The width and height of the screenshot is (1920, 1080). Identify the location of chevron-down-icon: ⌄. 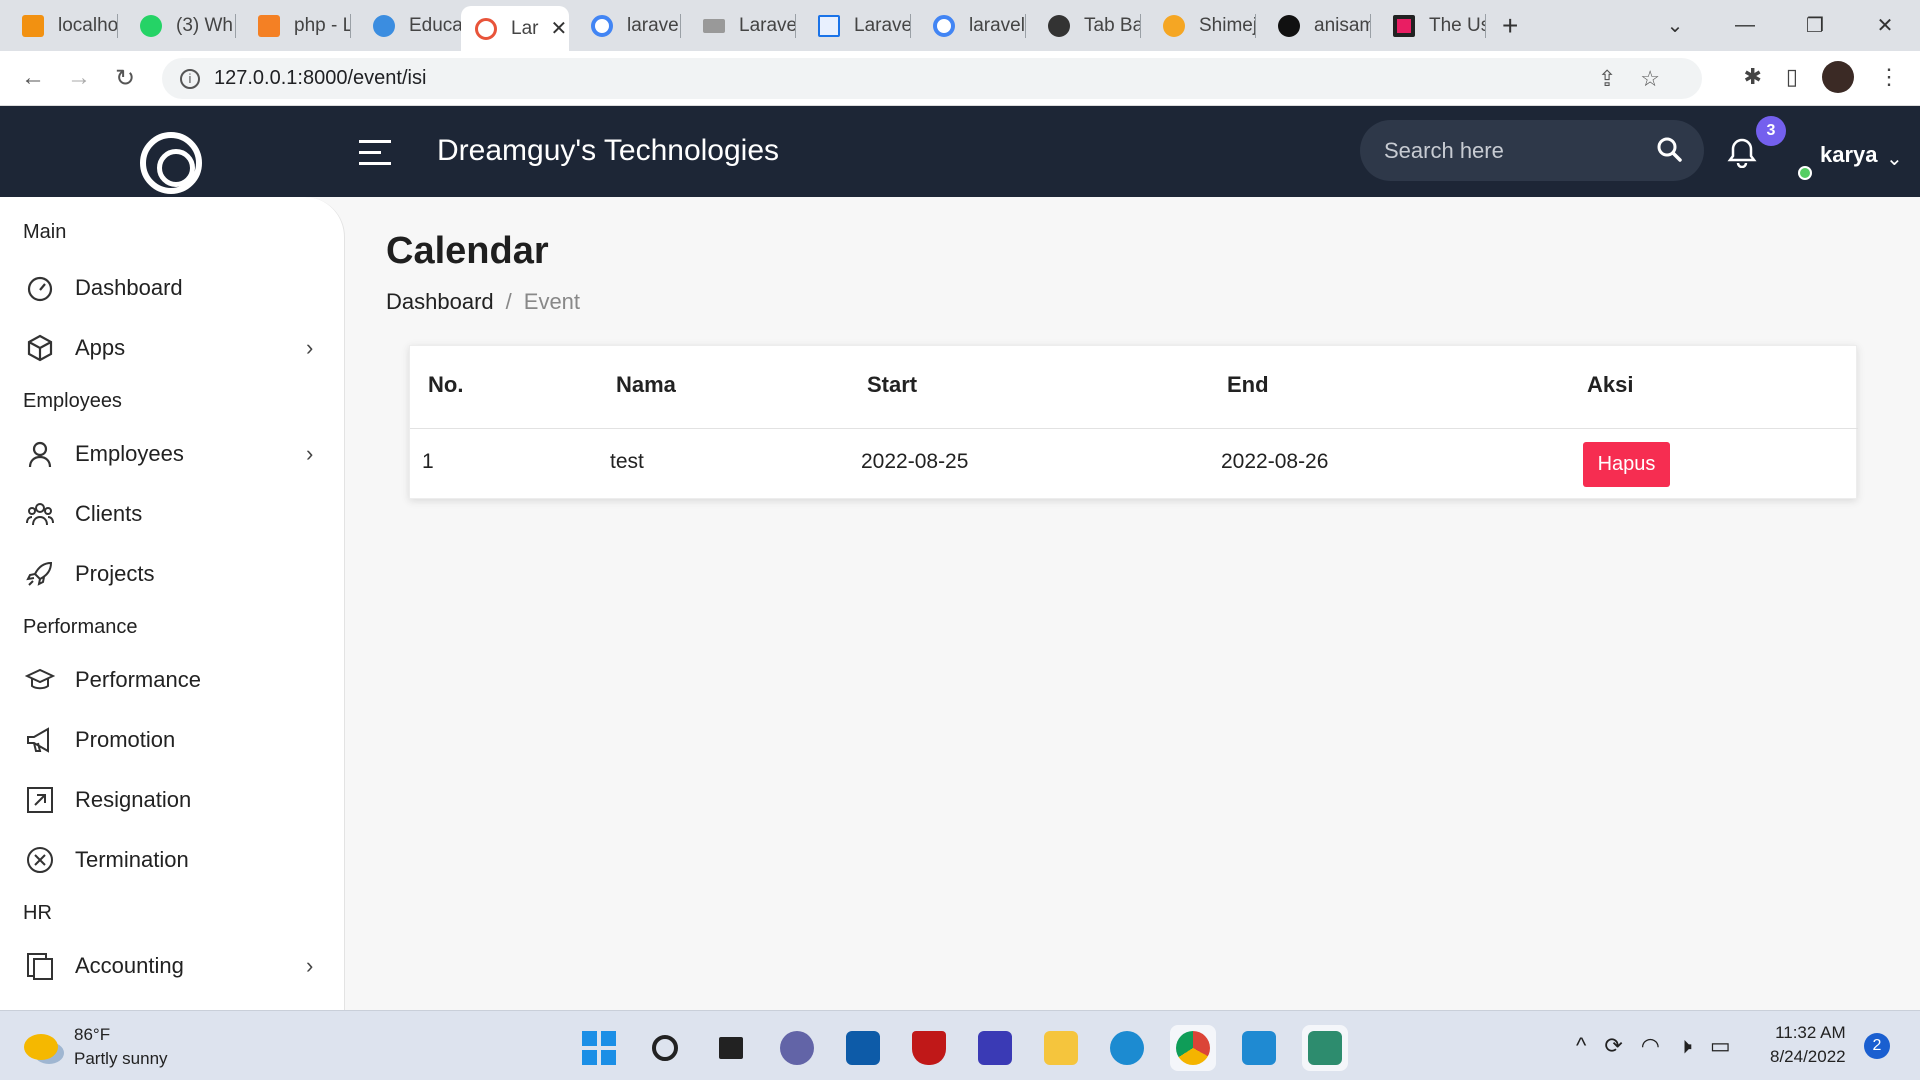
(1894, 158).